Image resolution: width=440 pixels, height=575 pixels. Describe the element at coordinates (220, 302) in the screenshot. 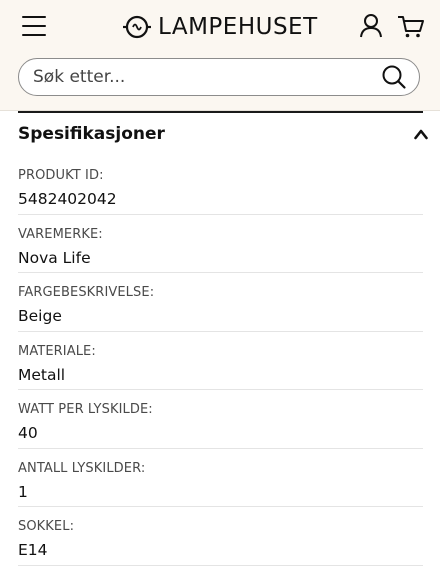

I see `spec-row-color: FARGEBESKRIVELSE: Beige` at that location.